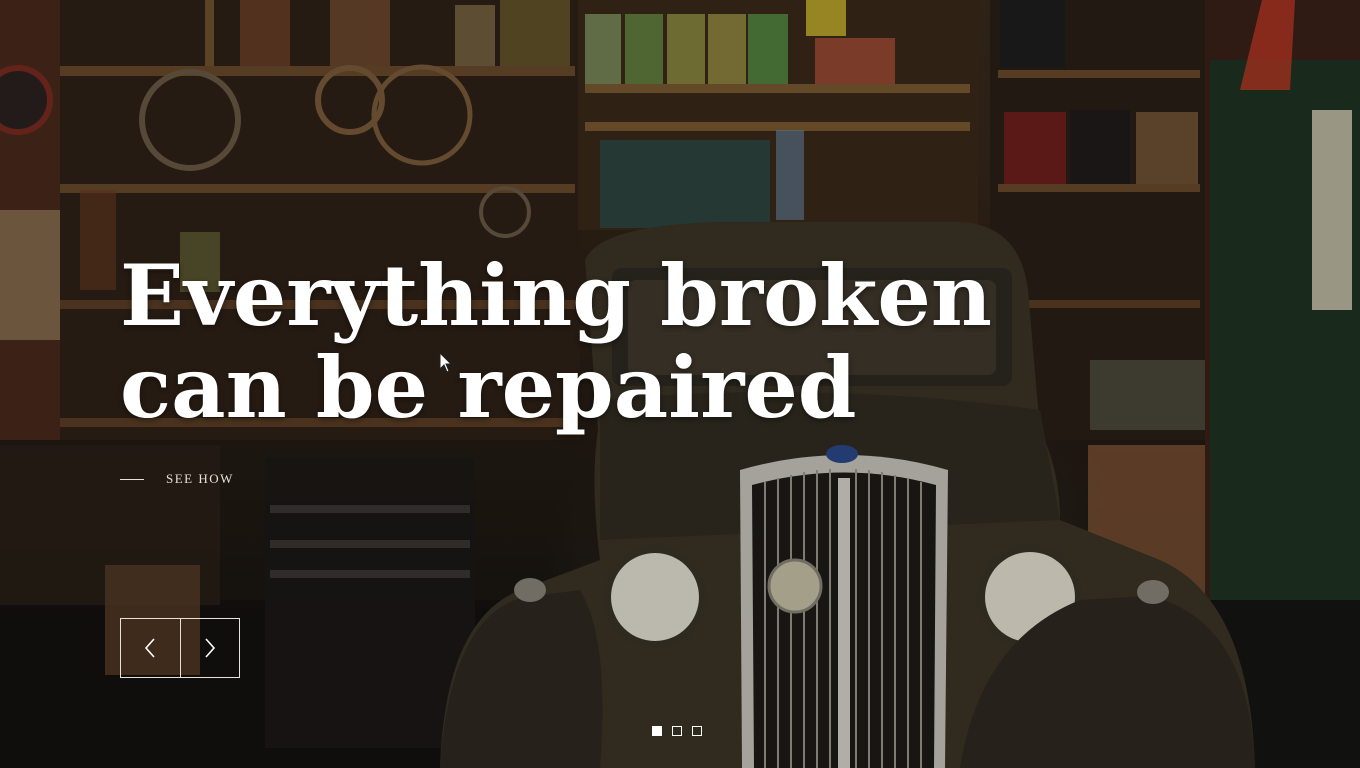 The width and height of the screenshot is (1360, 768). I want to click on see-how-link: SEE HOW, so click(177, 479).